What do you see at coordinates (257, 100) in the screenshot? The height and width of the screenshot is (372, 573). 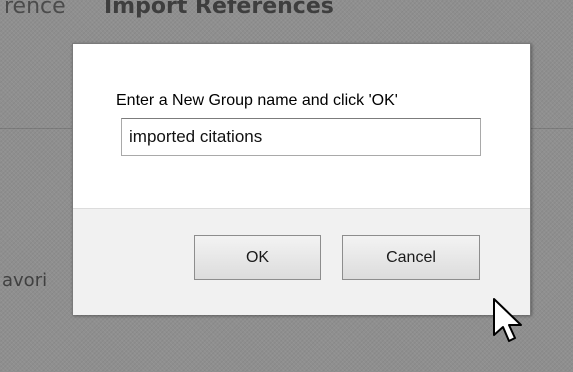 I see `dialog-prompt: Enter a New Group name and click 'OK'` at bounding box center [257, 100].